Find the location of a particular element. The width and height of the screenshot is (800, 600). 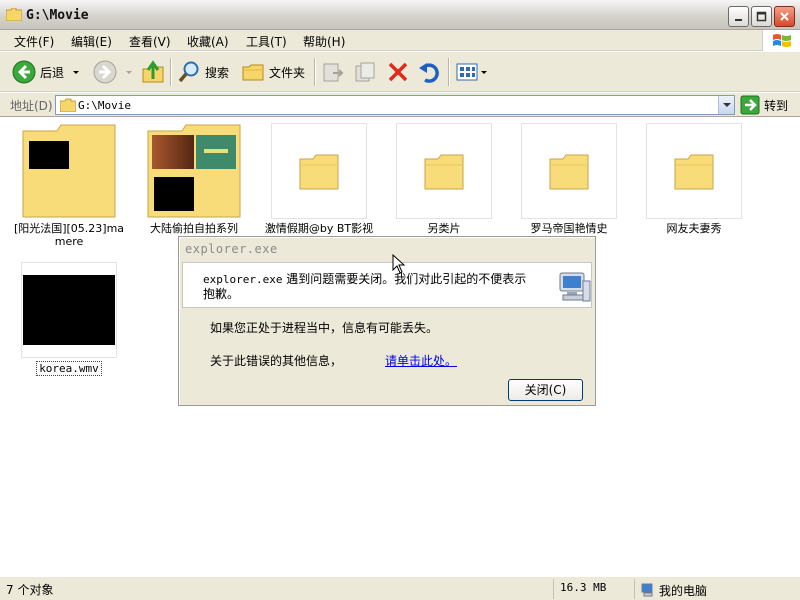

maximize-button is located at coordinates (761, 16).